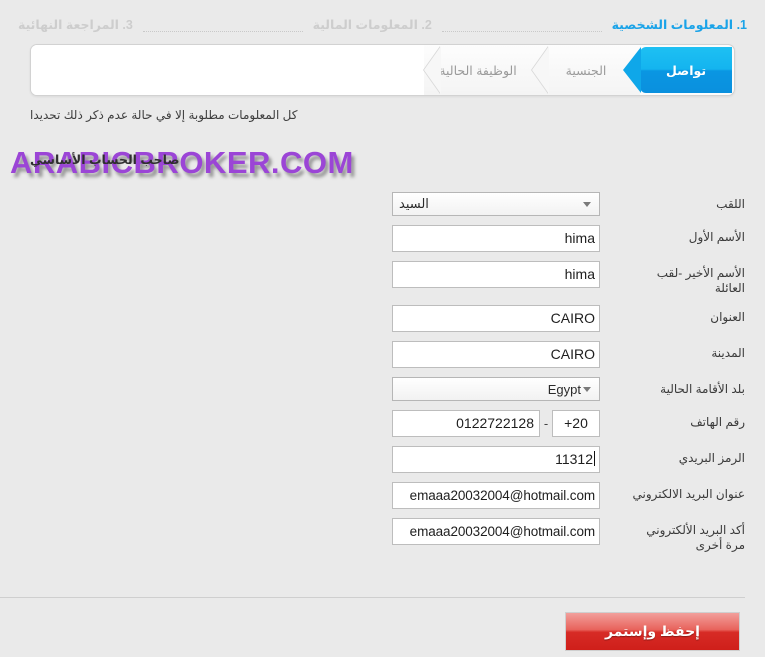  Describe the element at coordinates (700, 273) in the screenshot. I see `label-last-name-line1: الأسم الأخير -لقب` at that location.